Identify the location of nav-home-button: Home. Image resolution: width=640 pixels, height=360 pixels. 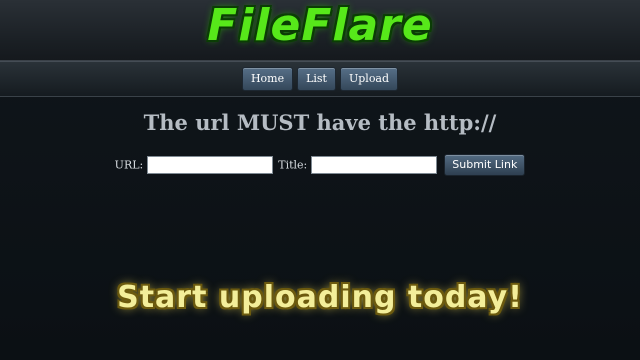
(267, 79).